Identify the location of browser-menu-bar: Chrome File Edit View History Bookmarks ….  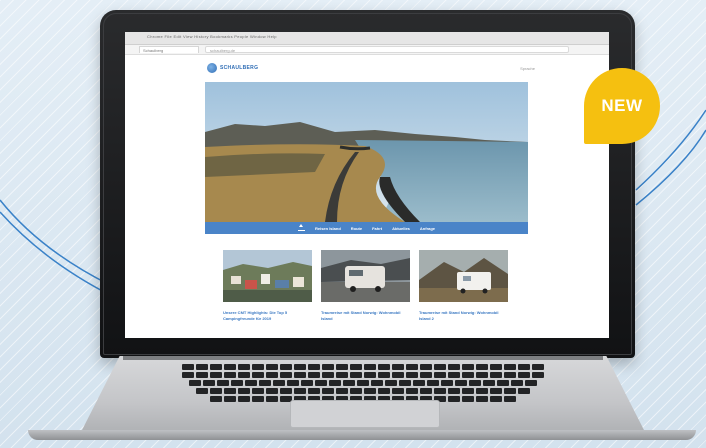
(212, 36).